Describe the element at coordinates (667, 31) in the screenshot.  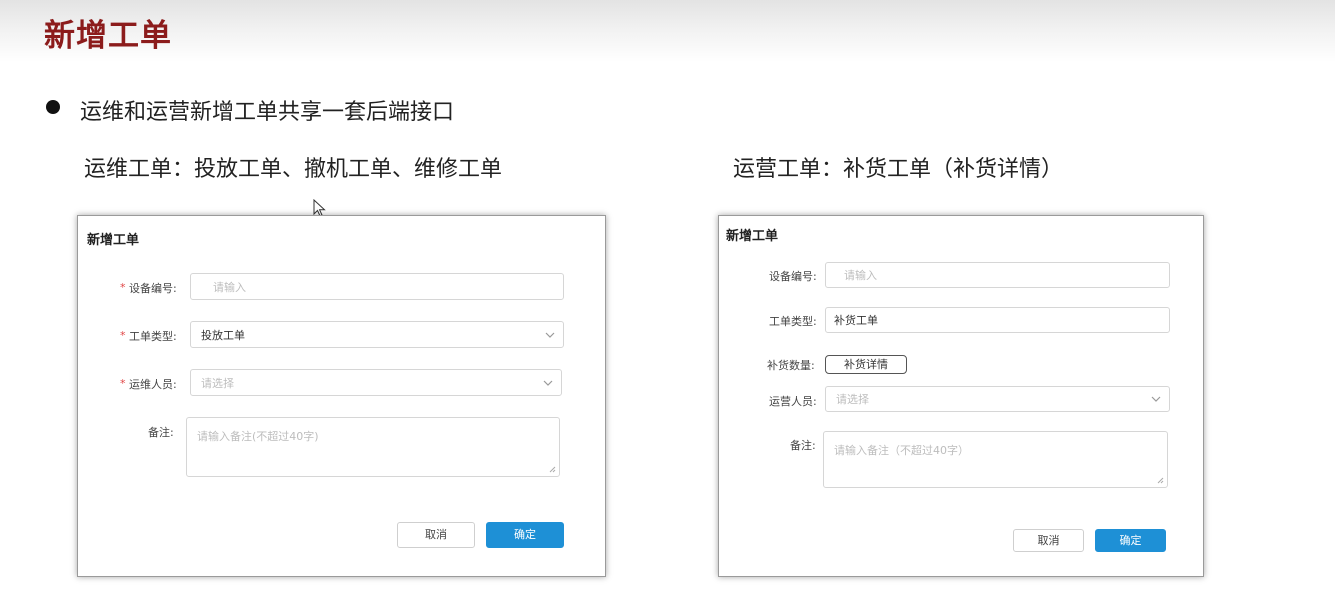
I see `slide-header-band` at that location.